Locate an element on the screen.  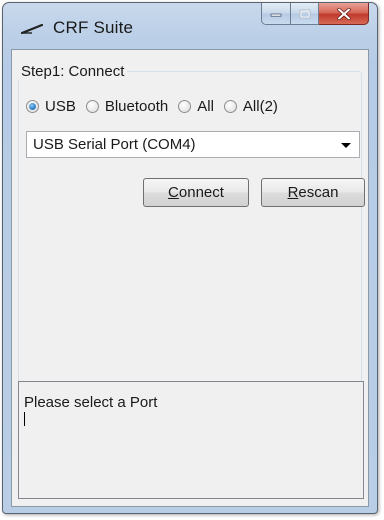
log-message: Please select a Port is located at coordinates (91, 402).